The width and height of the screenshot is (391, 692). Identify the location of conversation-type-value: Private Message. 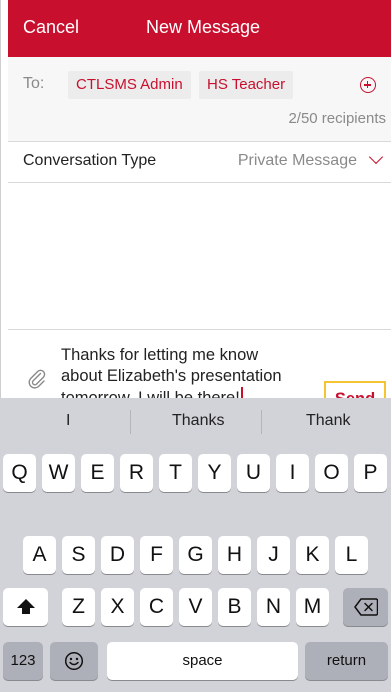
(297, 161).